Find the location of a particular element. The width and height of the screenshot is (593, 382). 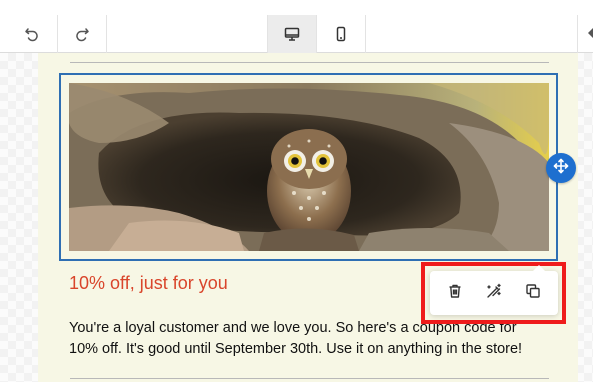

collapse-panel-icon is located at coordinates (590, 33).